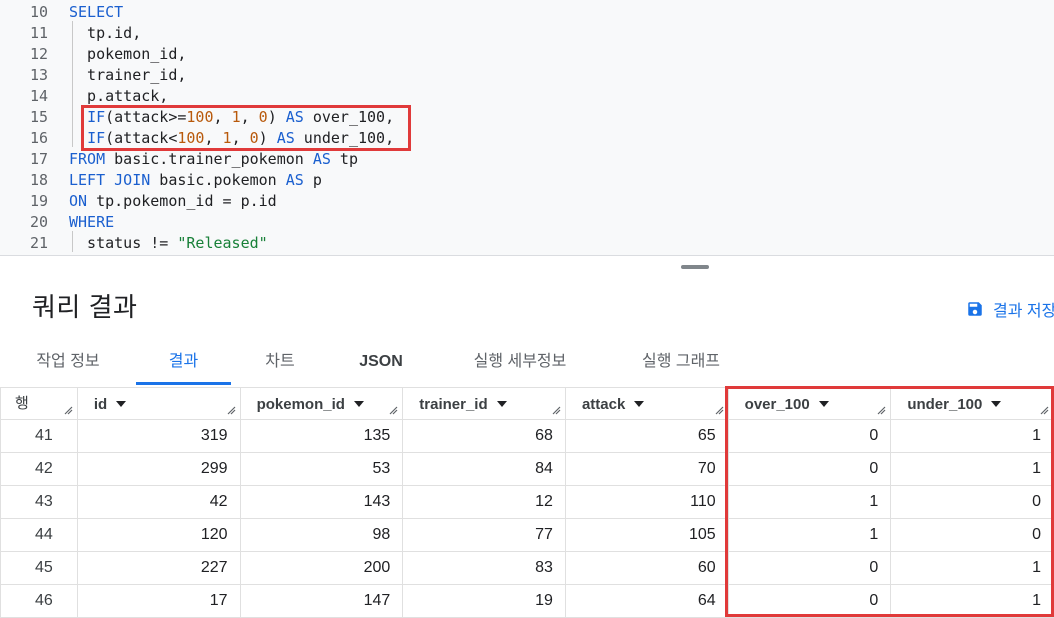 The image size is (1054, 618). Describe the element at coordinates (100, 404) in the screenshot. I see `column-header-label: id` at that location.